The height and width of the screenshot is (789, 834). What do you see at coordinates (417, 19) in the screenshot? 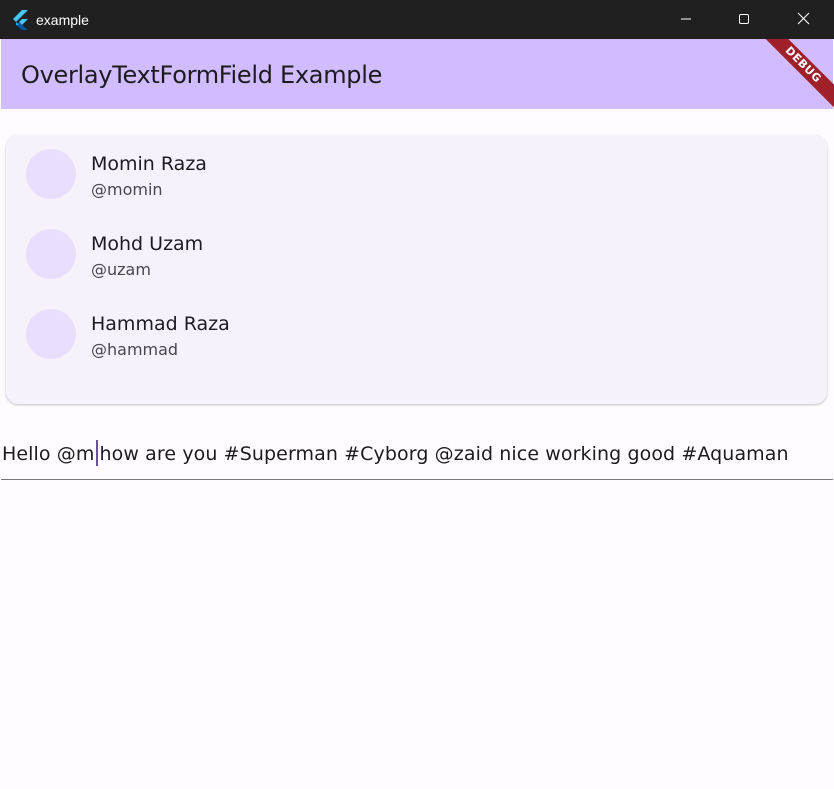
I see `window-title-bar: example` at bounding box center [417, 19].